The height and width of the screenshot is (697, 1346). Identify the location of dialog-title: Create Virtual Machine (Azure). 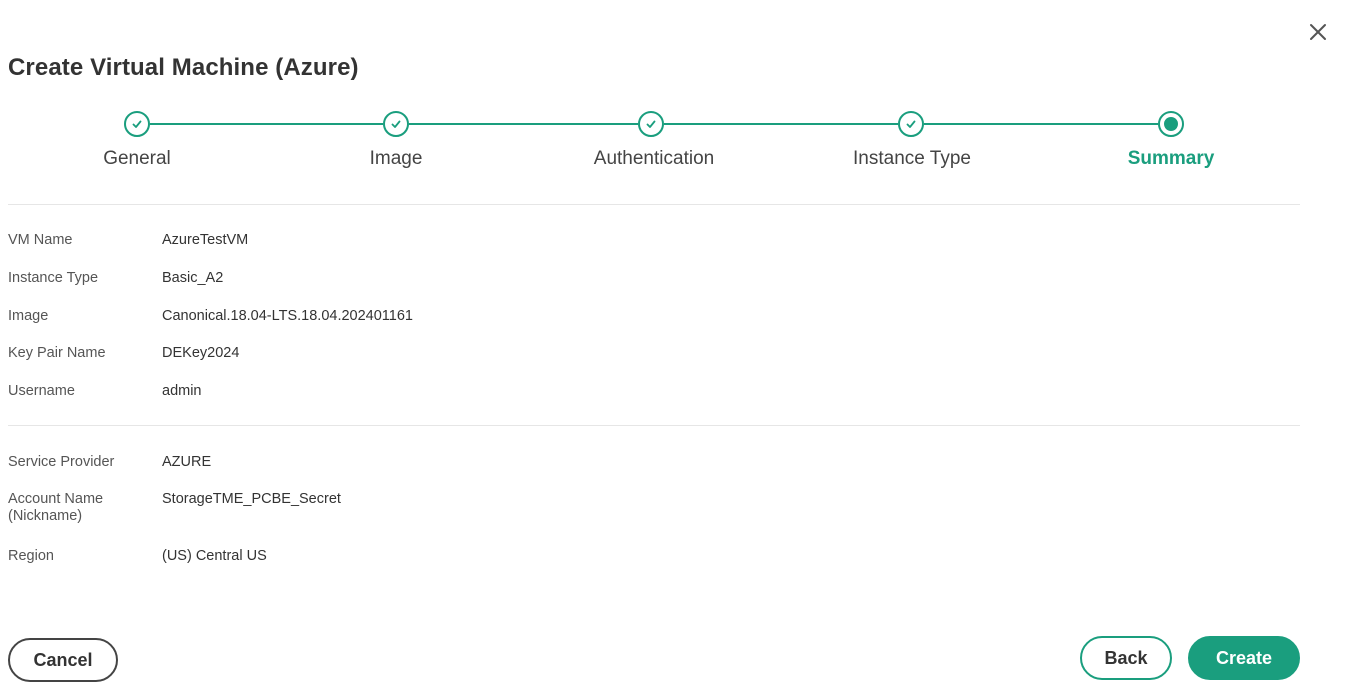
(183, 67).